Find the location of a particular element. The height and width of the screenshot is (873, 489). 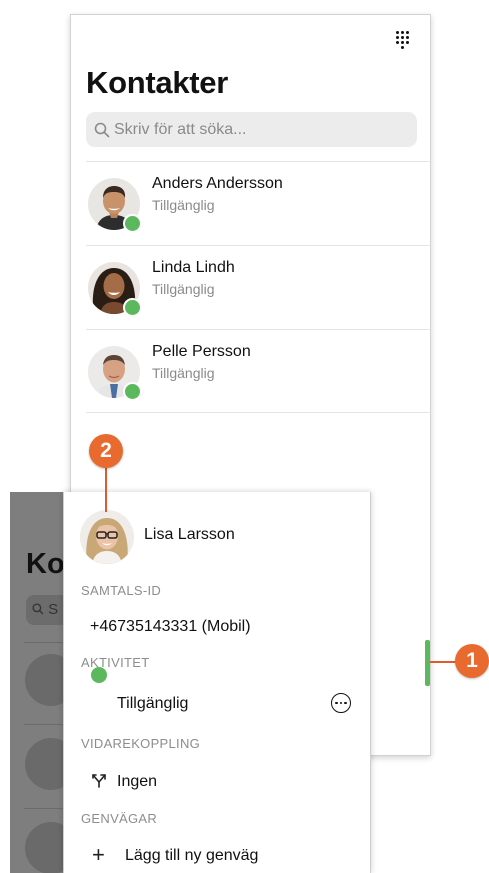

contact-name: Linda Lindh is located at coordinates (193, 267).